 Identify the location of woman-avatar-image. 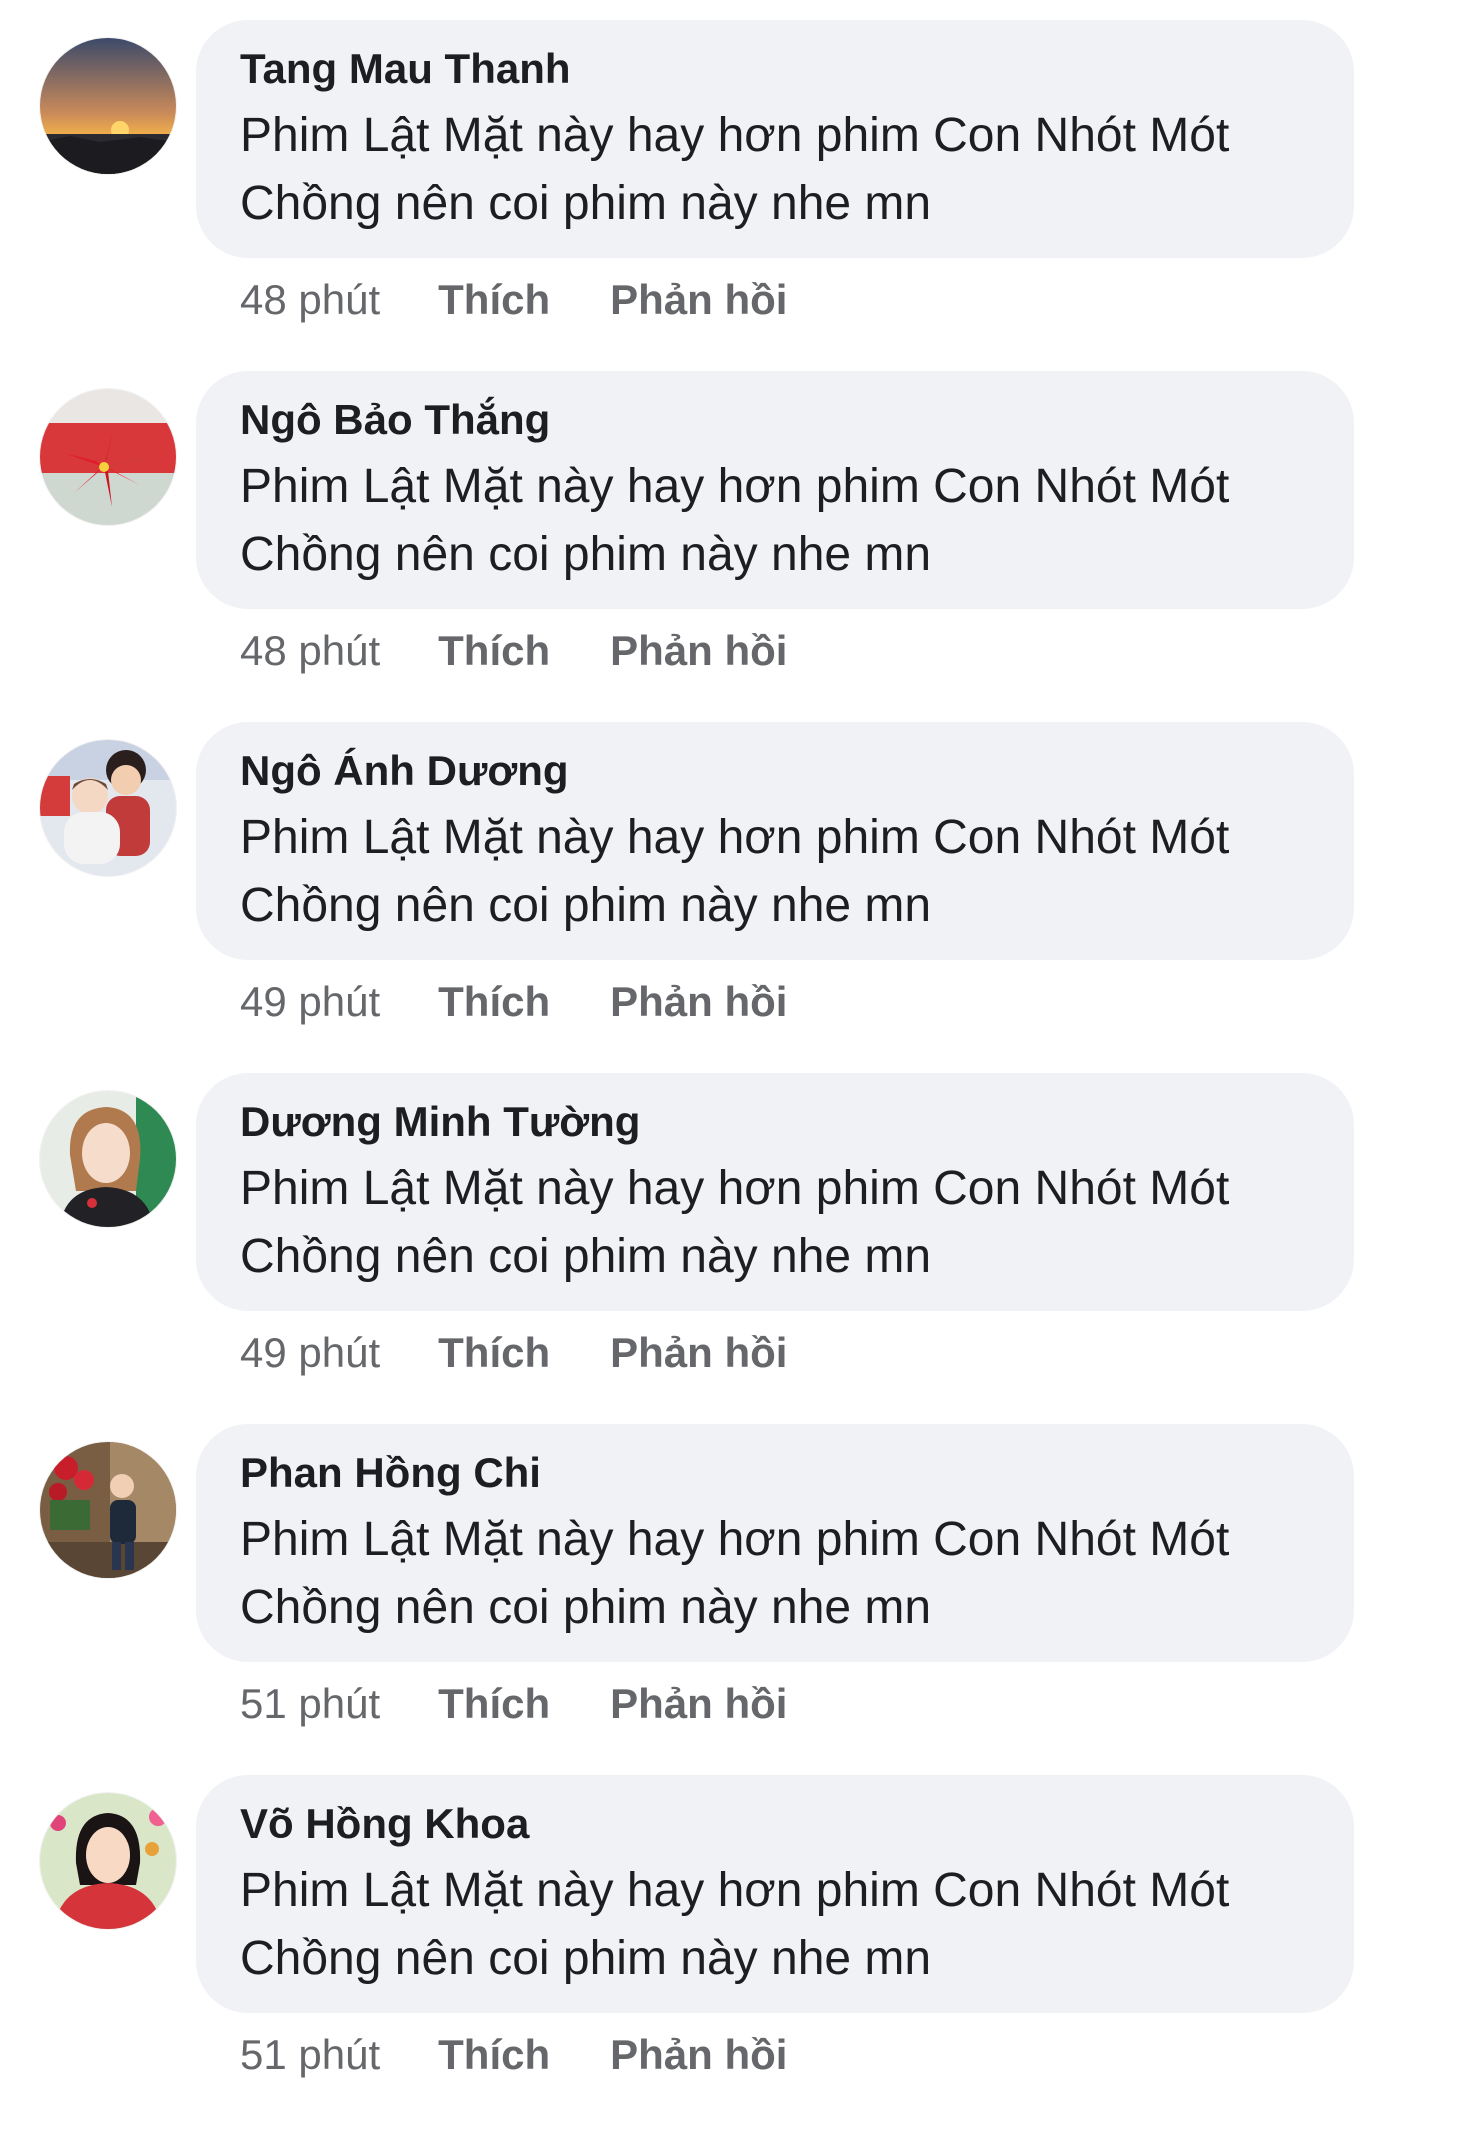
(108, 1159).